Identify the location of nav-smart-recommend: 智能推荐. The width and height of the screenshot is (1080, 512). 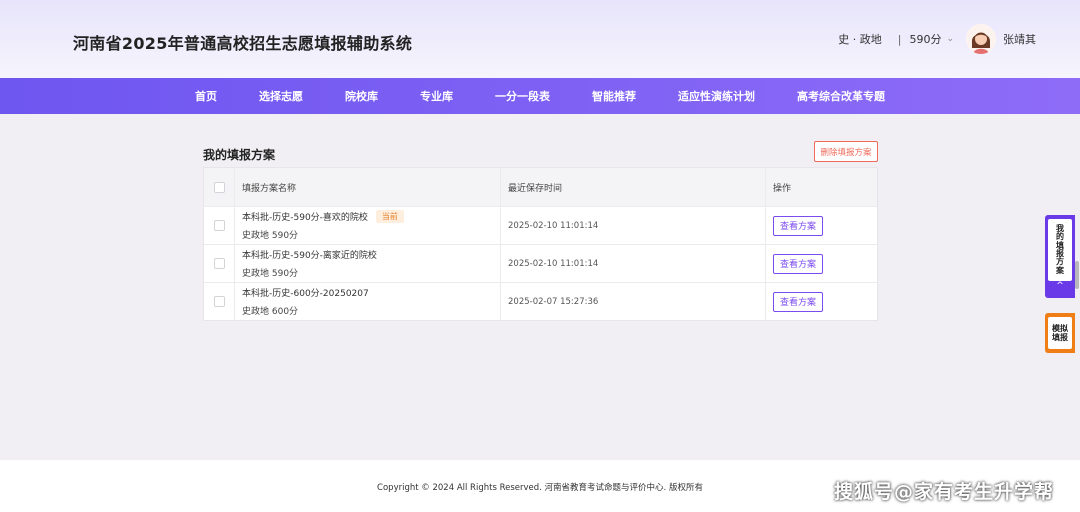
(614, 96).